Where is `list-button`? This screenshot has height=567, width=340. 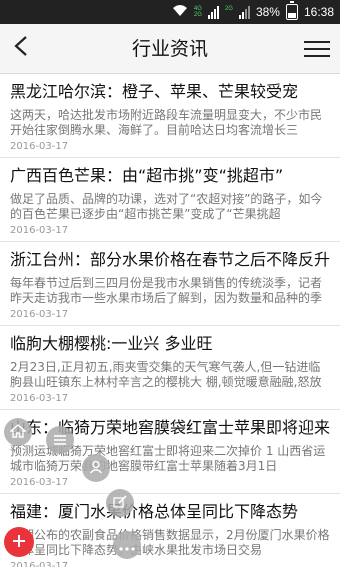 list-button is located at coordinates (60, 440).